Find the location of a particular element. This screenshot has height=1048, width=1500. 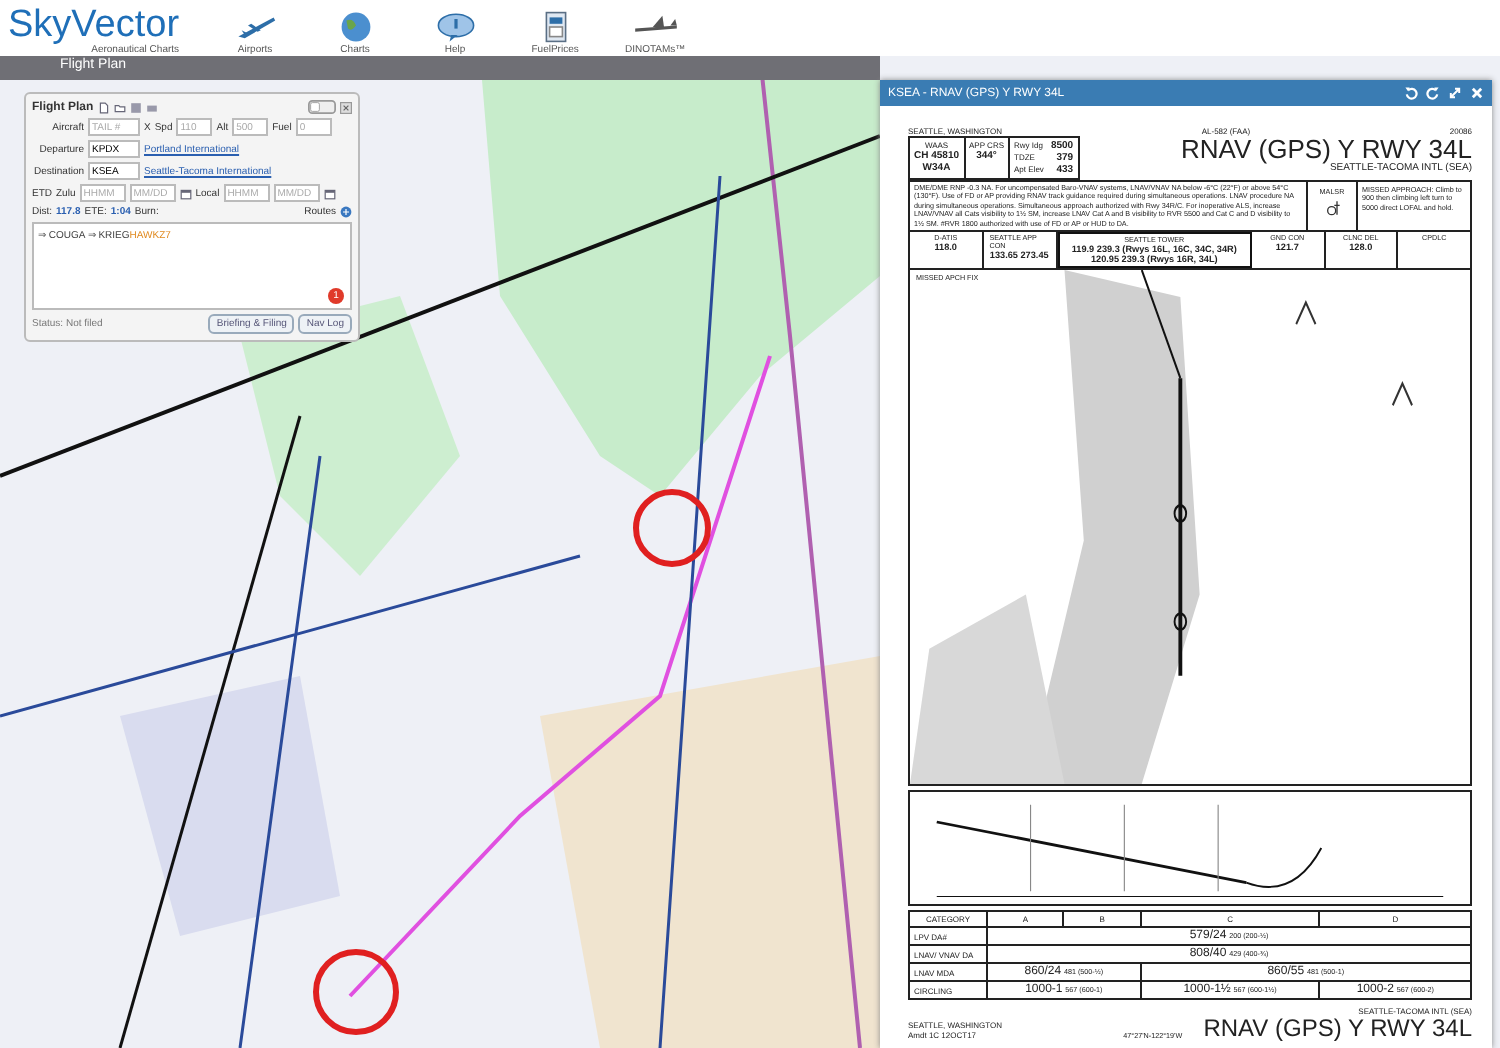

footer-title: RNAV (GPS) Y RWY 34L is located at coordinates (1337, 1028).